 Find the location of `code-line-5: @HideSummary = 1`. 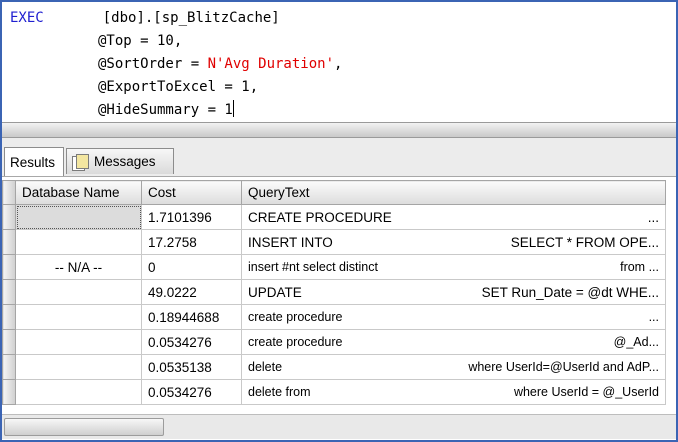

code-line-5: @HideSummary = 1 is located at coordinates (166, 110).